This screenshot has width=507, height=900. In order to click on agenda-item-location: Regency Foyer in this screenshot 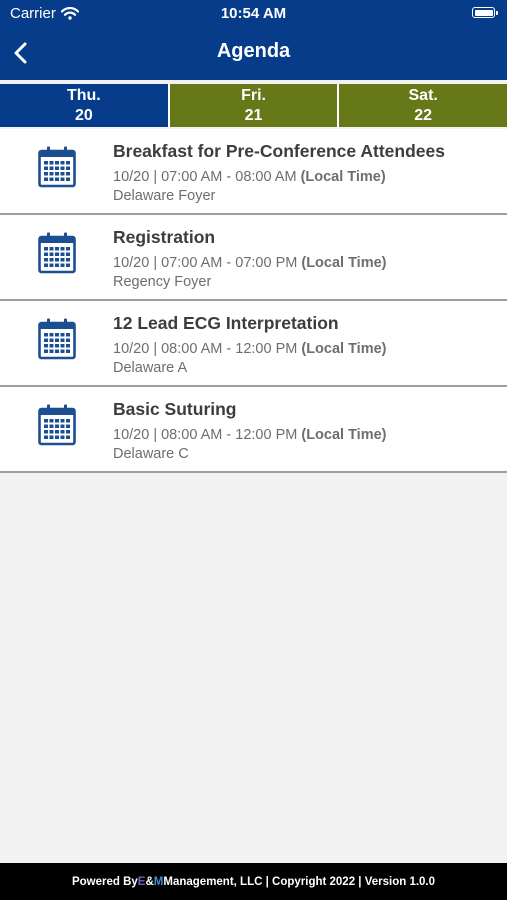, I will do `click(162, 282)`.